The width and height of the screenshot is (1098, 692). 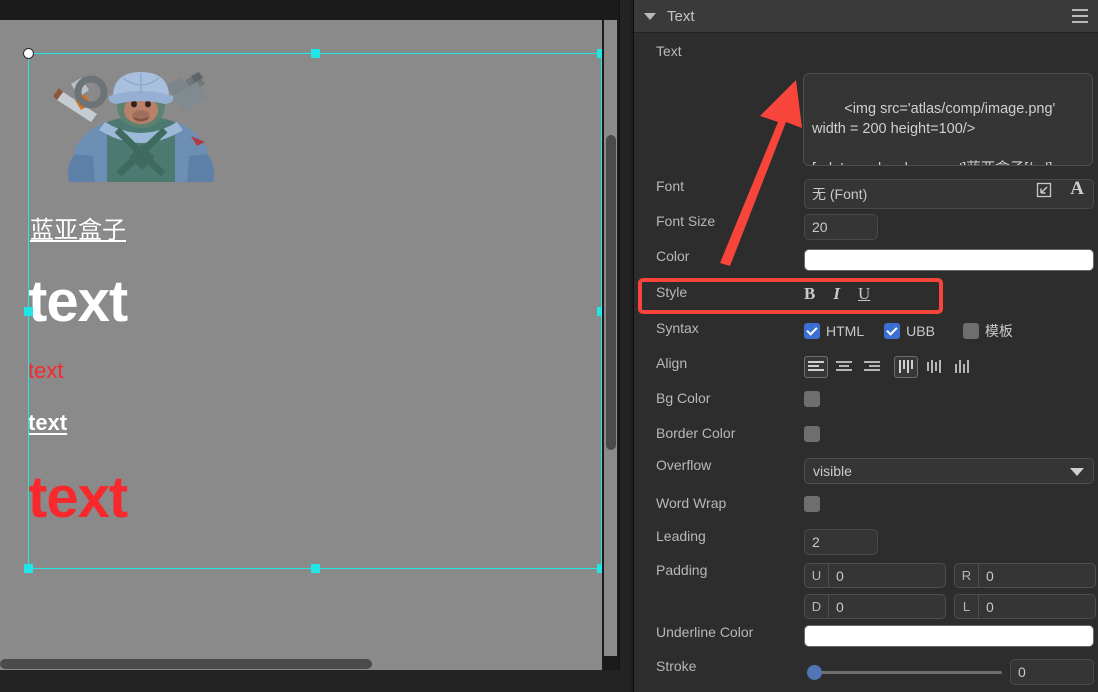 I want to click on text-value-line2-link: 蓝亚盒子, so click(x=995, y=163).